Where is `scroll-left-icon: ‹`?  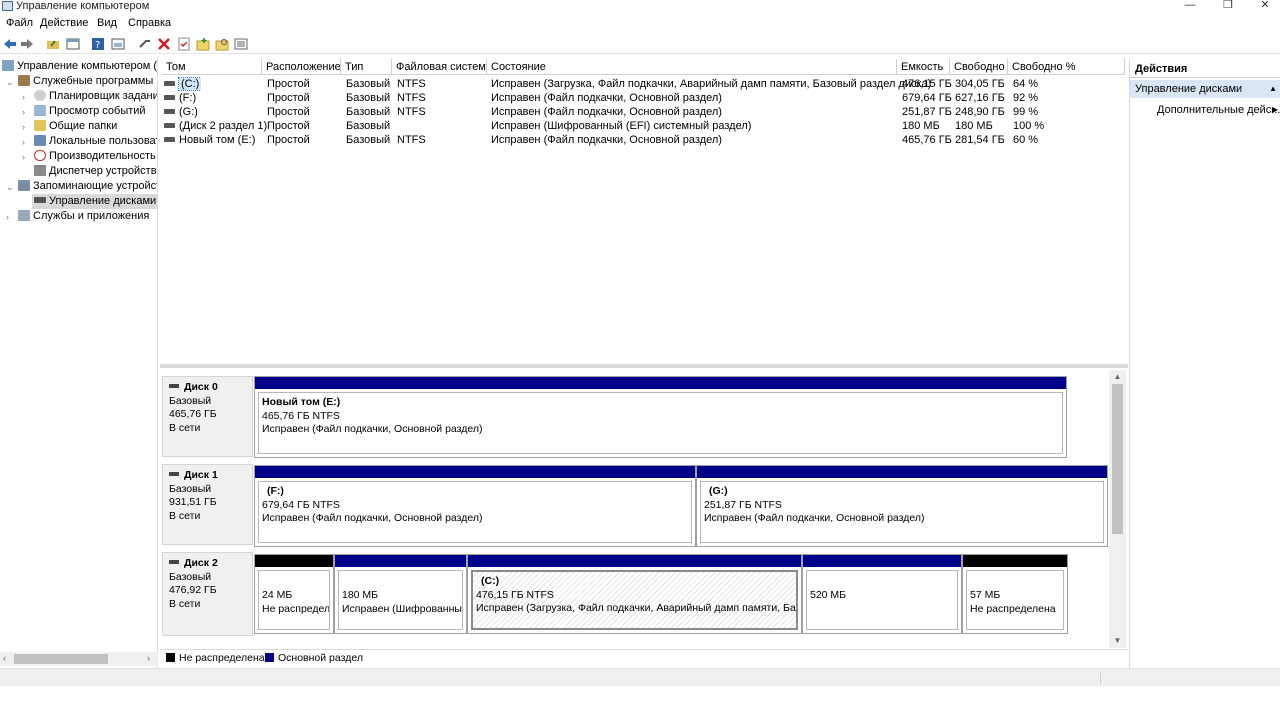
scroll-left-icon: ‹ is located at coordinates (4, 658).